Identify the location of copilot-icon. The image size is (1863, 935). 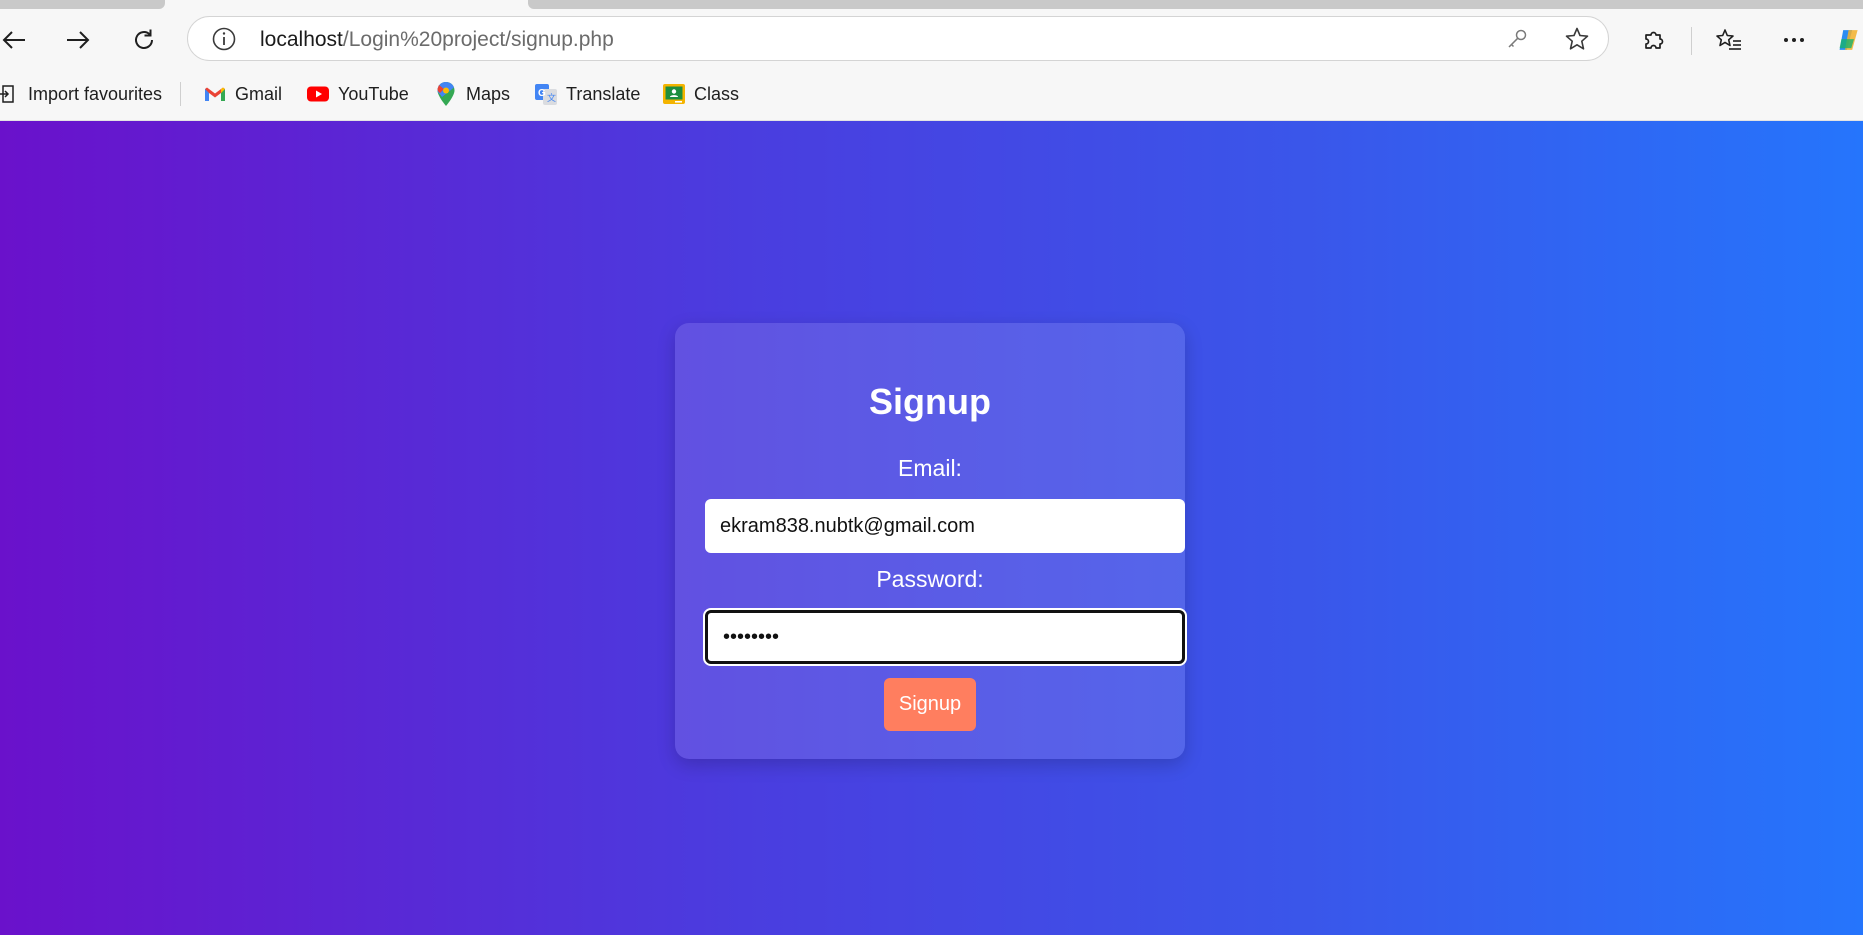
(1848, 40).